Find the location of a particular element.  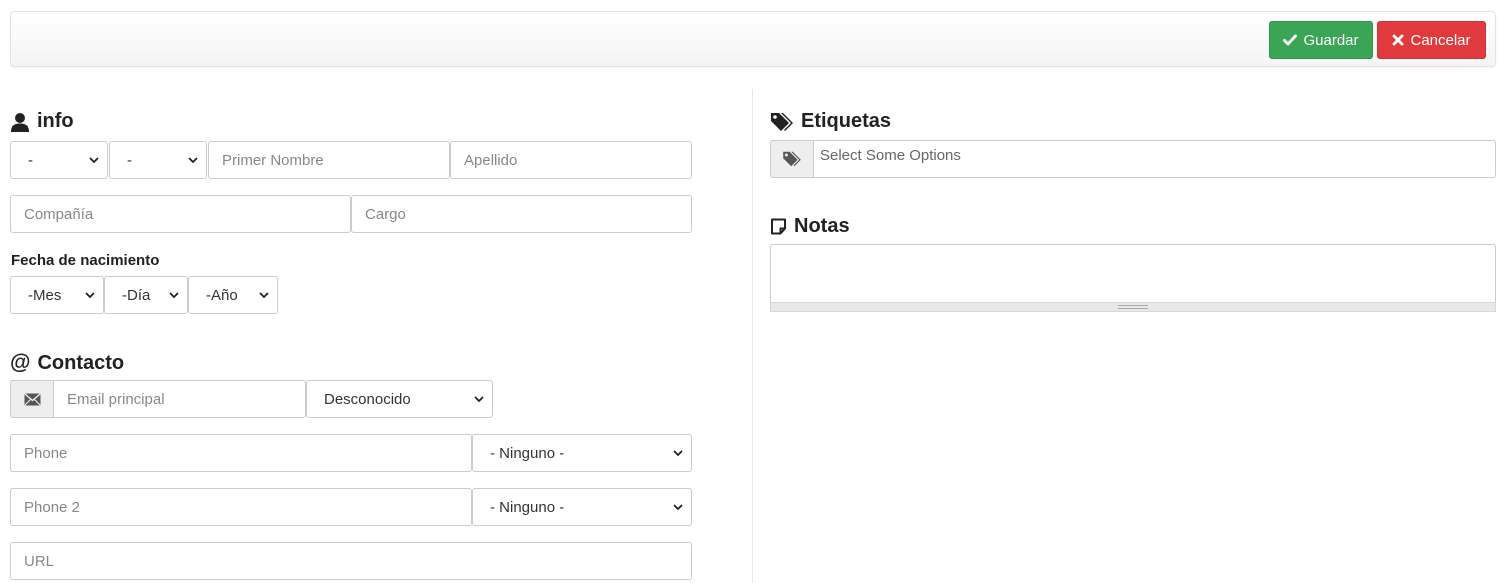

email-type-select: Desconocido is located at coordinates (399, 399).